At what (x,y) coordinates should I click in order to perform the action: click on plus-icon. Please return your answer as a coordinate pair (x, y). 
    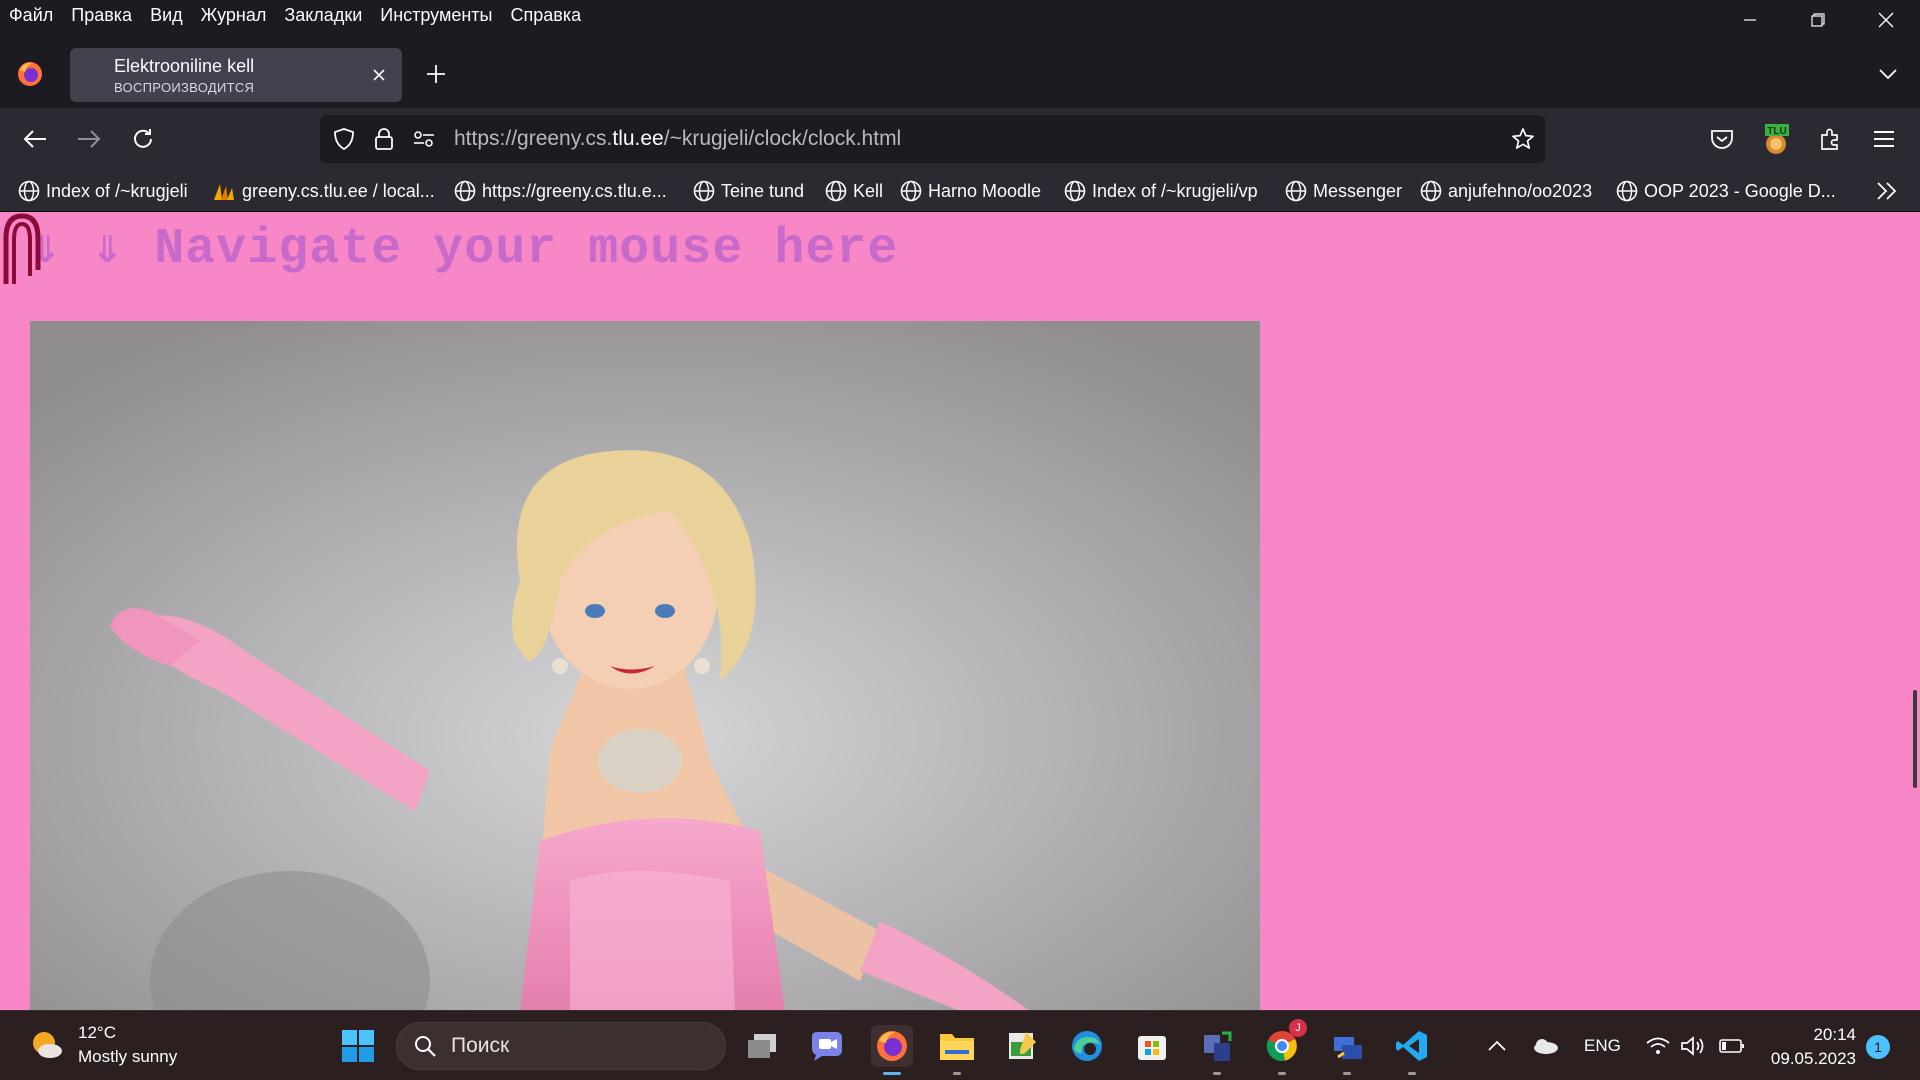
    Looking at the image, I should click on (436, 74).